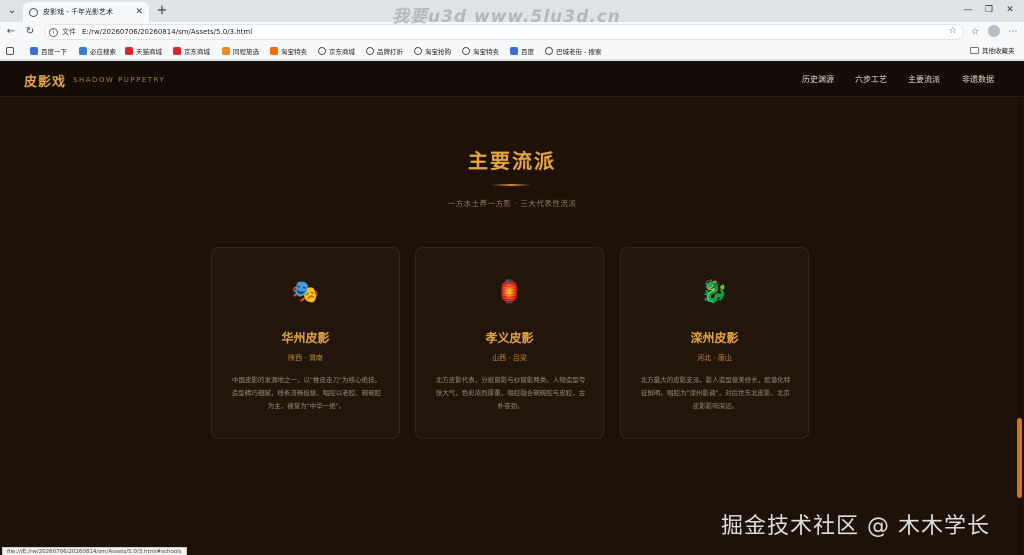 This screenshot has width=1024, height=555. What do you see at coordinates (162, 11) in the screenshot?
I see `new-tab-plus-icon: +` at bounding box center [162, 11].